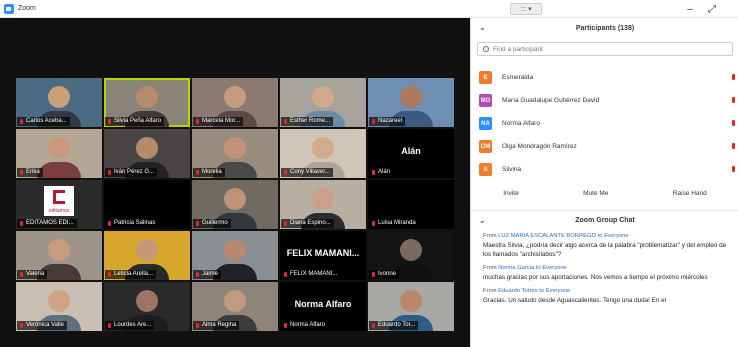 Image resolution: width=738 pixels, height=347 pixels. Describe the element at coordinates (216, 325) in the screenshot. I see `participant-name-label: Alma Regina` at that location.